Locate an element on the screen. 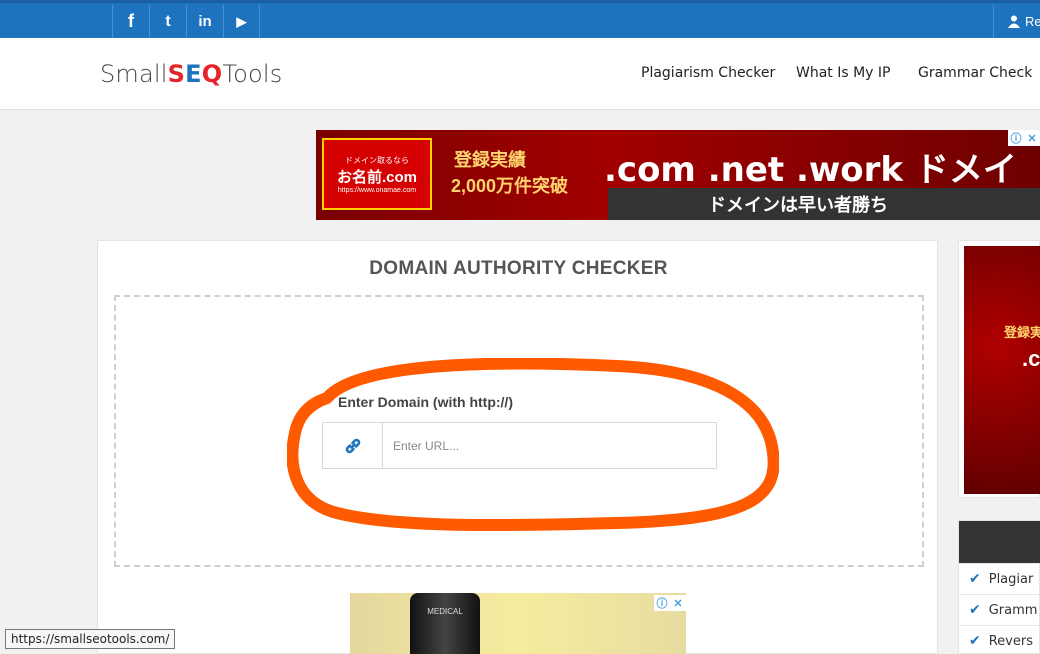 Image resolution: width=1040 pixels, height=654 pixels. logo-seo-e: E is located at coordinates (193, 74).